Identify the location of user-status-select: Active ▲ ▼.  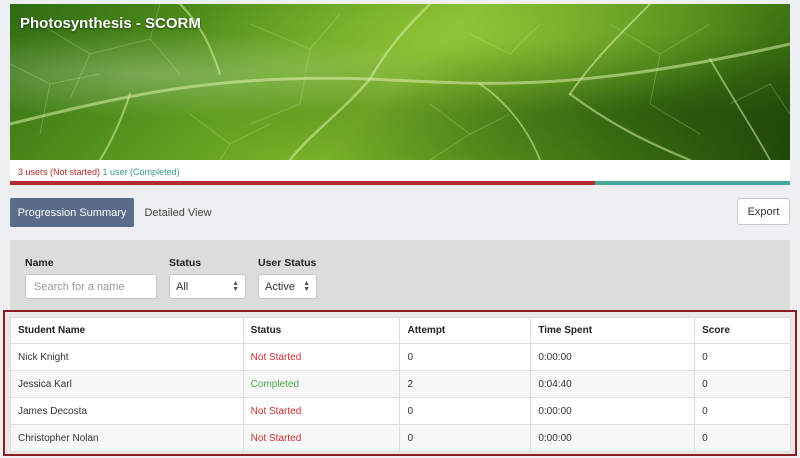
(287, 286).